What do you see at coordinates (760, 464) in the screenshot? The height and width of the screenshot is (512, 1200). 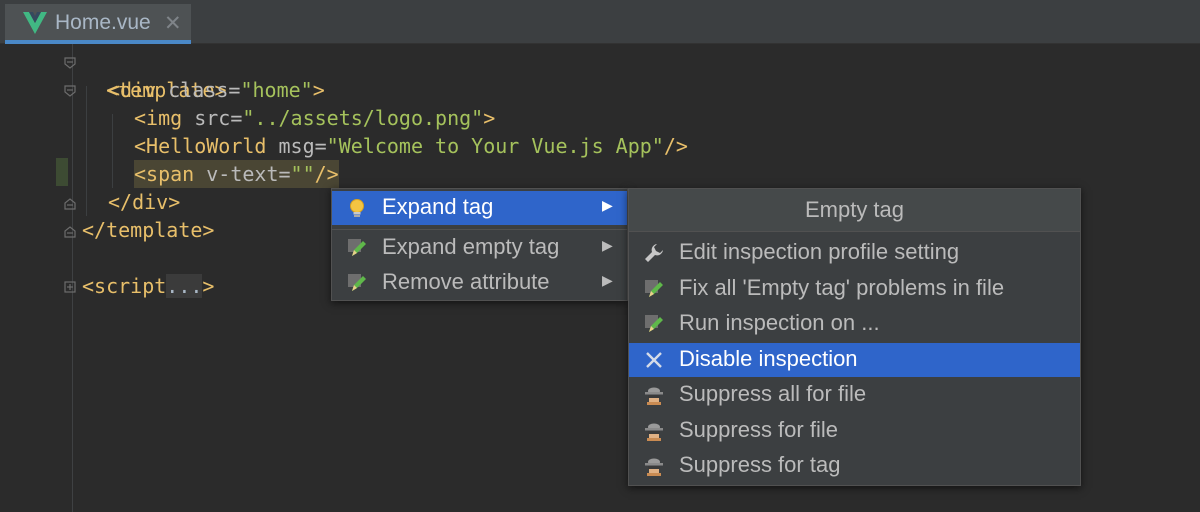 I see `menu-item-label: Suppress for tag` at bounding box center [760, 464].